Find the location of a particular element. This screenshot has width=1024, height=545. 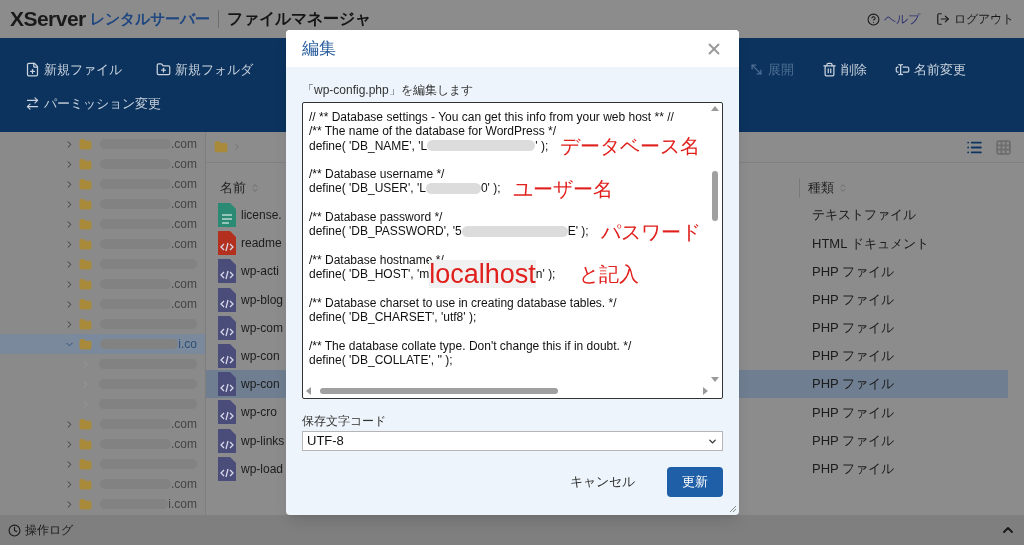

logo: XServer is located at coordinates (48, 19).